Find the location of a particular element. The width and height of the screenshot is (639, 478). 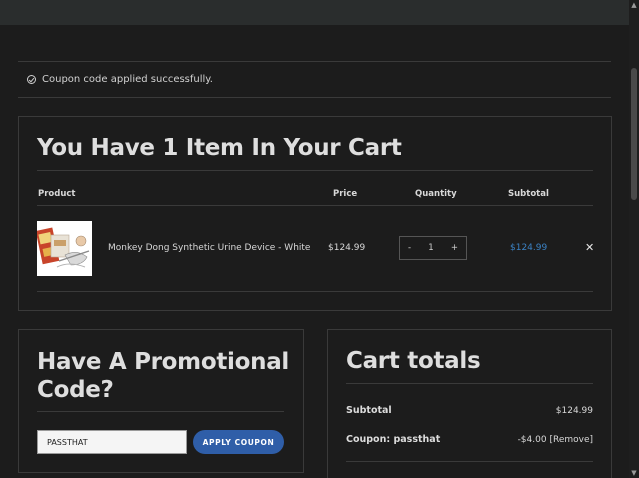

coupon-discount-value: -$4.00 is located at coordinates (532, 440).